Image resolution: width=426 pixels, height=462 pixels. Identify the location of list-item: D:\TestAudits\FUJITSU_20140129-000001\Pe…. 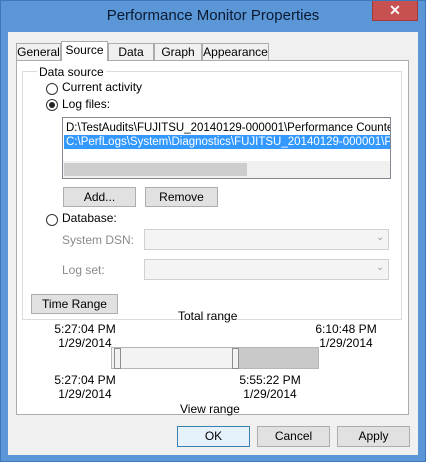
(227, 128).